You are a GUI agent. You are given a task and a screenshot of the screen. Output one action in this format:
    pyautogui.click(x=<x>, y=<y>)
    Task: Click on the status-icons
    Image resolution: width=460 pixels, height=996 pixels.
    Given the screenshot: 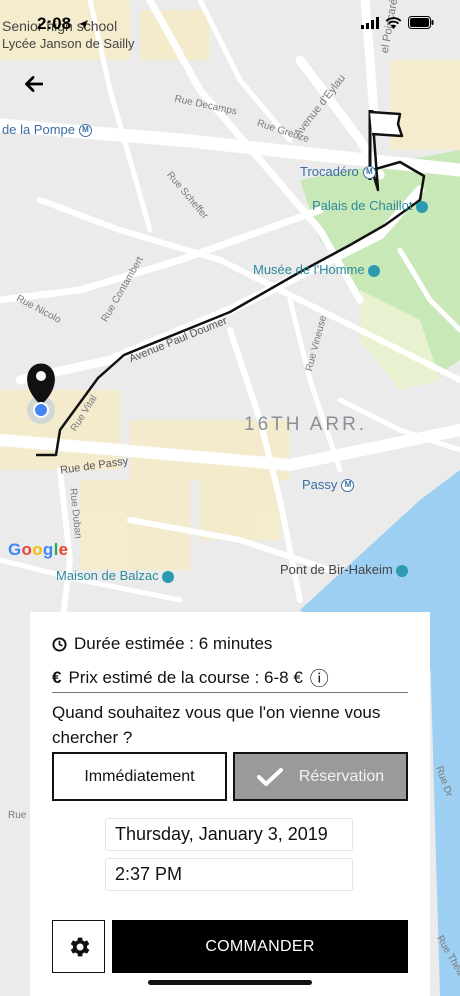 What is the action you would take?
    pyautogui.click(x=397, y=22)
    